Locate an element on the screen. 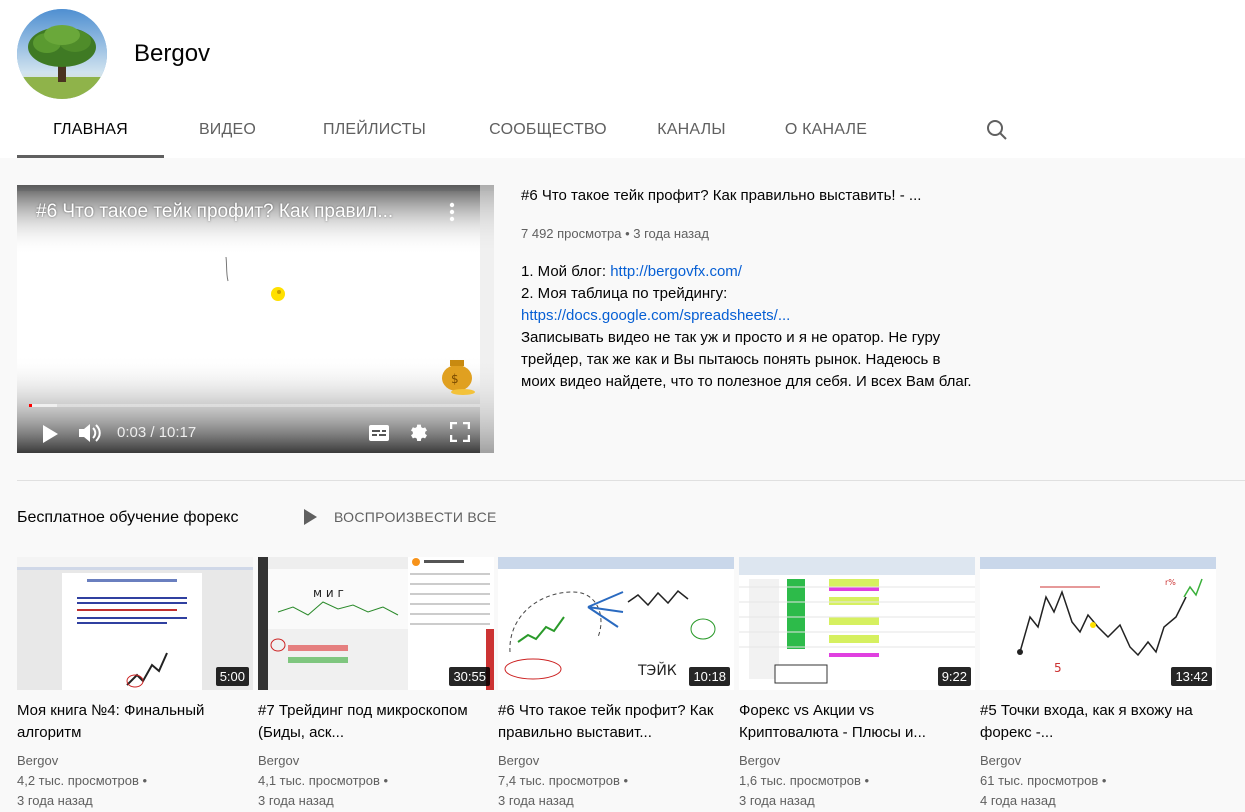 The height and width of the screenshot is (812, 1245). featured-meta: 7 492 просмотра • 3 года назад is located at coordinates (746, 234).